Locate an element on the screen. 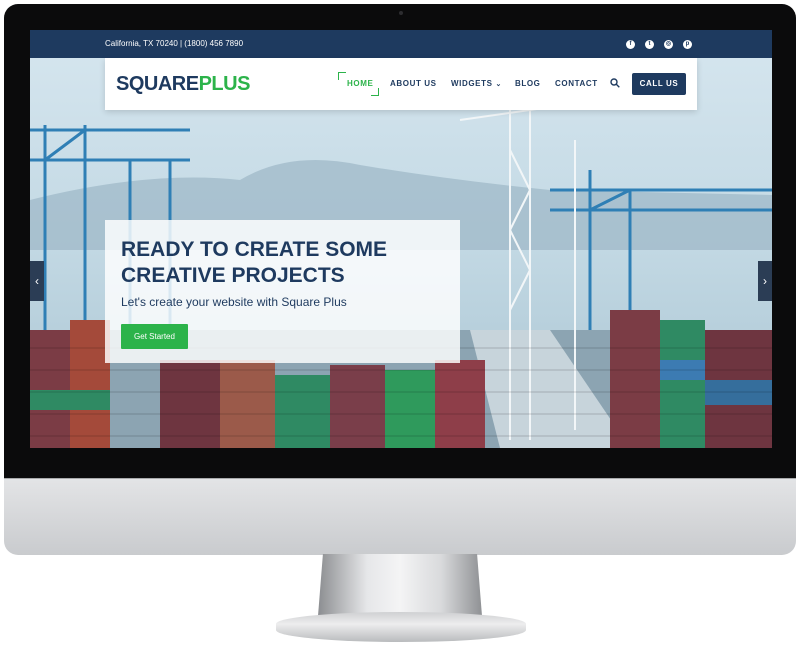  chevron-right-icon: › is located at coordinates (765, 281).